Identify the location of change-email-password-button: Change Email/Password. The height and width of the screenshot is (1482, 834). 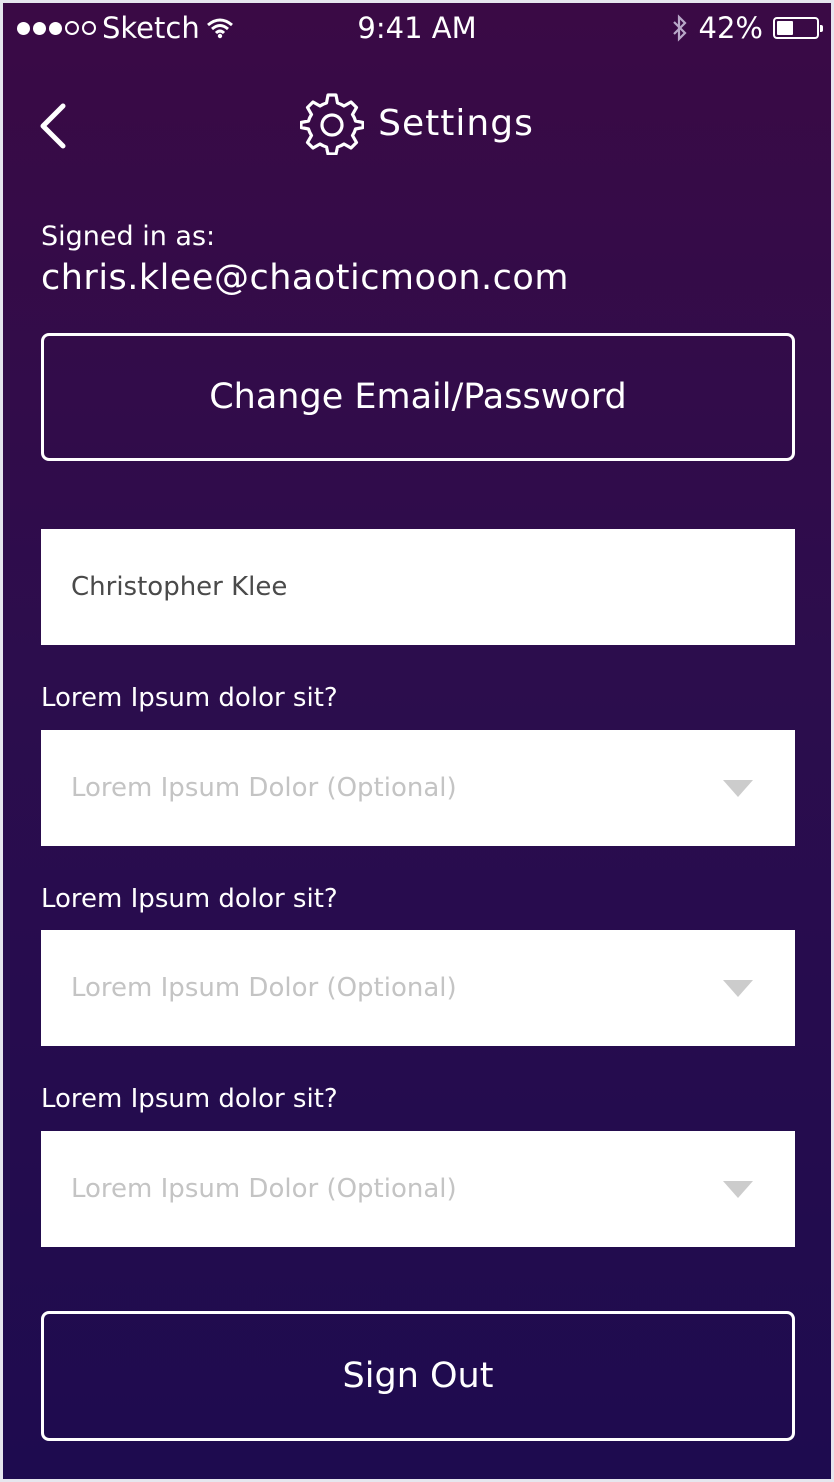
(418, 397).